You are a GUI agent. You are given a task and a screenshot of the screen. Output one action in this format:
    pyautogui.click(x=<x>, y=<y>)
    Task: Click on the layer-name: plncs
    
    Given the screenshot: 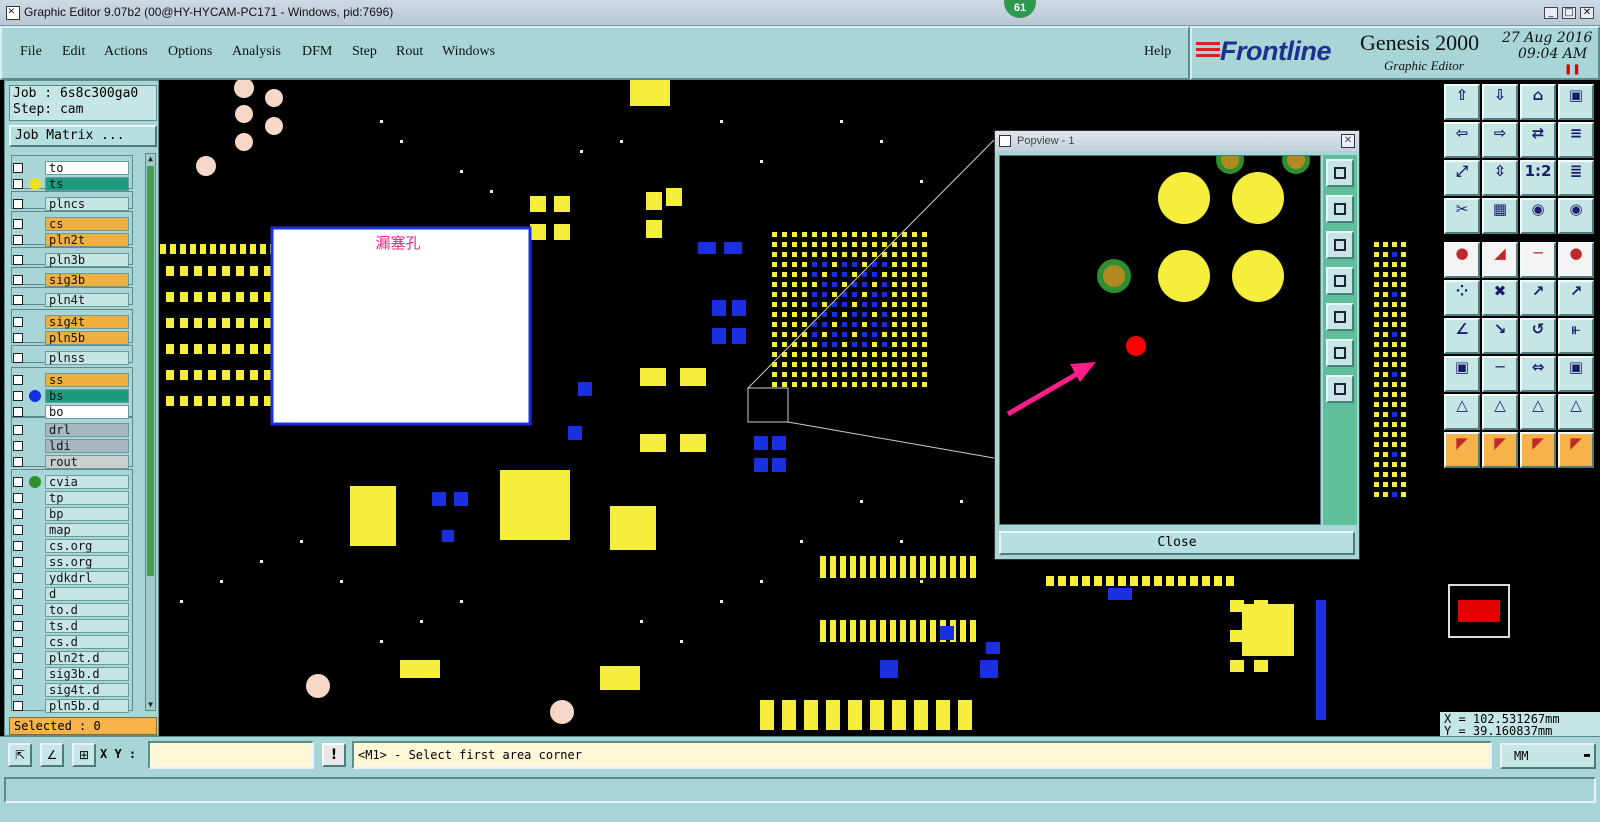 What is the action you would take?
    pyautogui.click(x=87, y=204)
    